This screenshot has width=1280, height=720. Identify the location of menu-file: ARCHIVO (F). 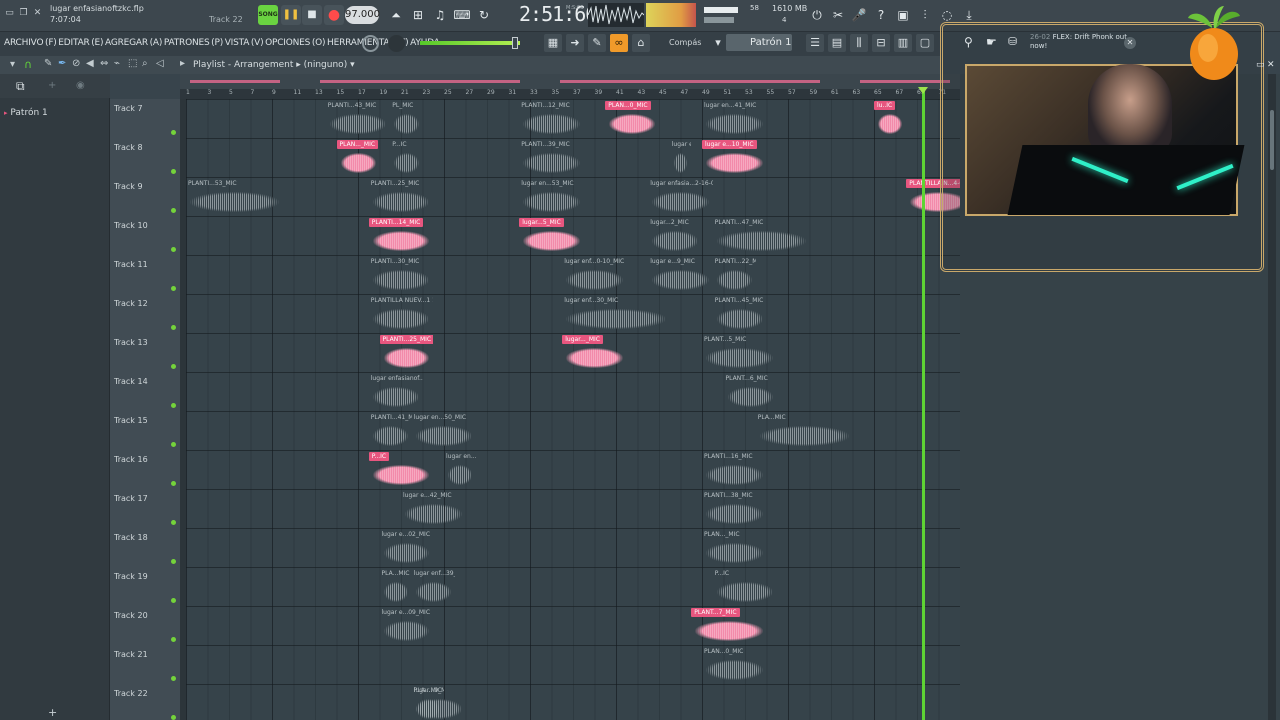
(30, 43).